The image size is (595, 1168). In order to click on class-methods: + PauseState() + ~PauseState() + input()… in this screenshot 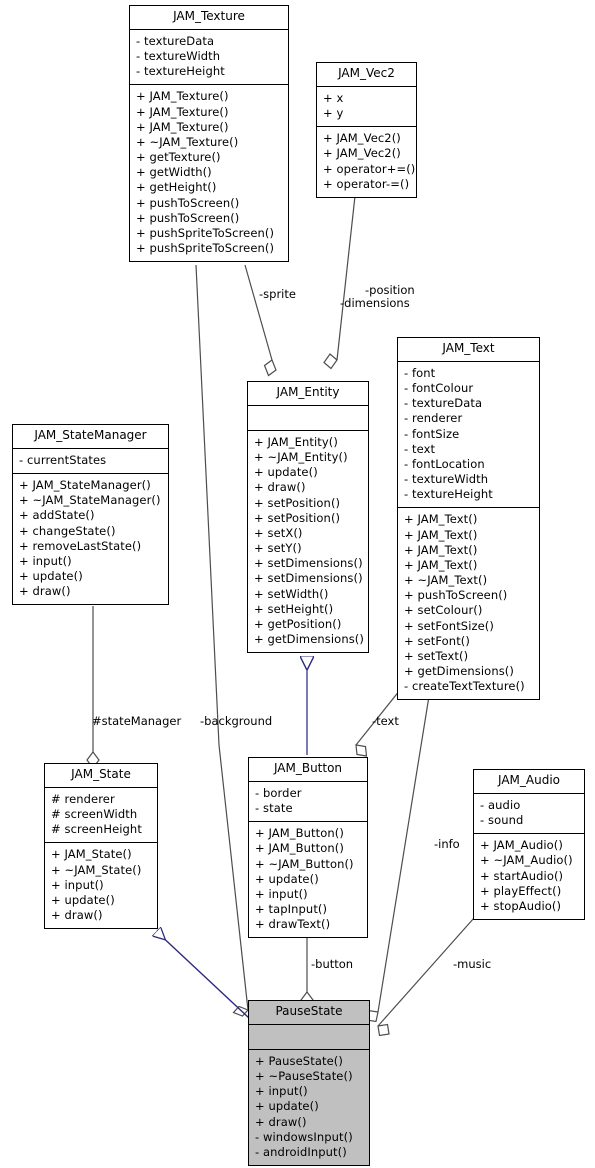, I will do `click(309, 1107)`.